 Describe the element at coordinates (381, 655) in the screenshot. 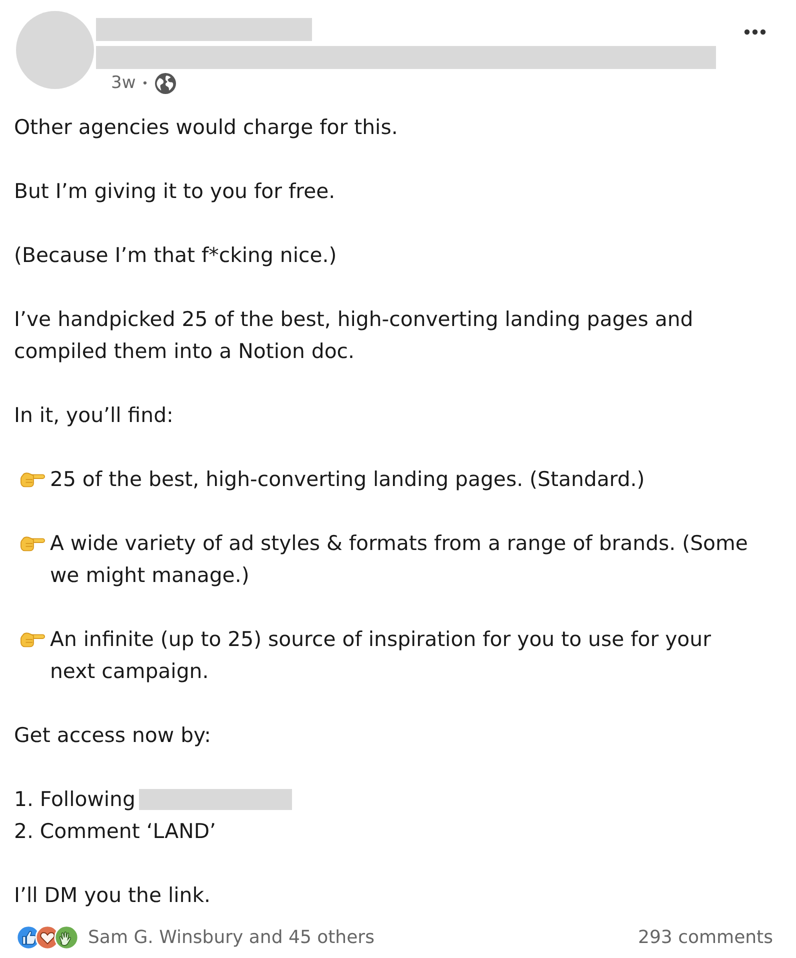

I see `post-paragraph: An infinite (up to 25) source of inspiration for you to use for your next campaign.` at that location.